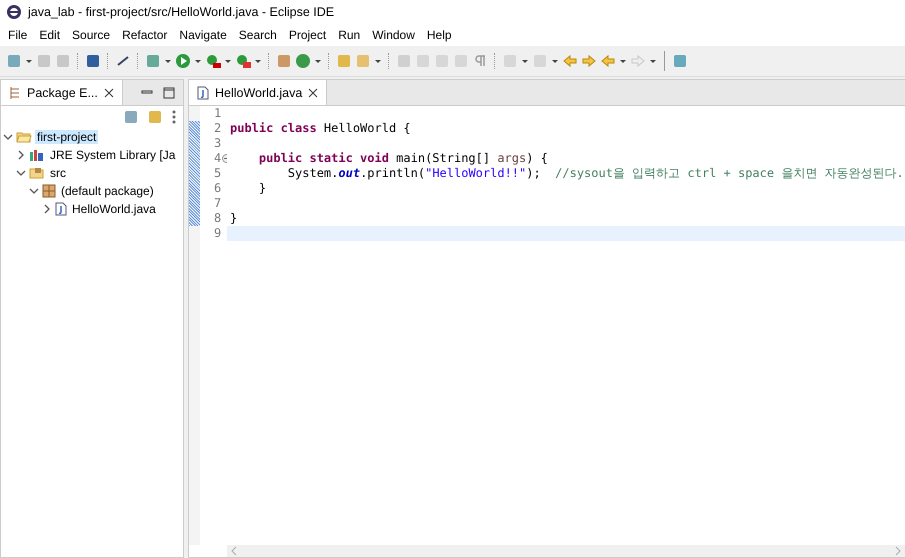 The image size is (905, 558). Describe the element at coordinates (174, 117) in the screenshot. I see `more-options-icon` at that location.